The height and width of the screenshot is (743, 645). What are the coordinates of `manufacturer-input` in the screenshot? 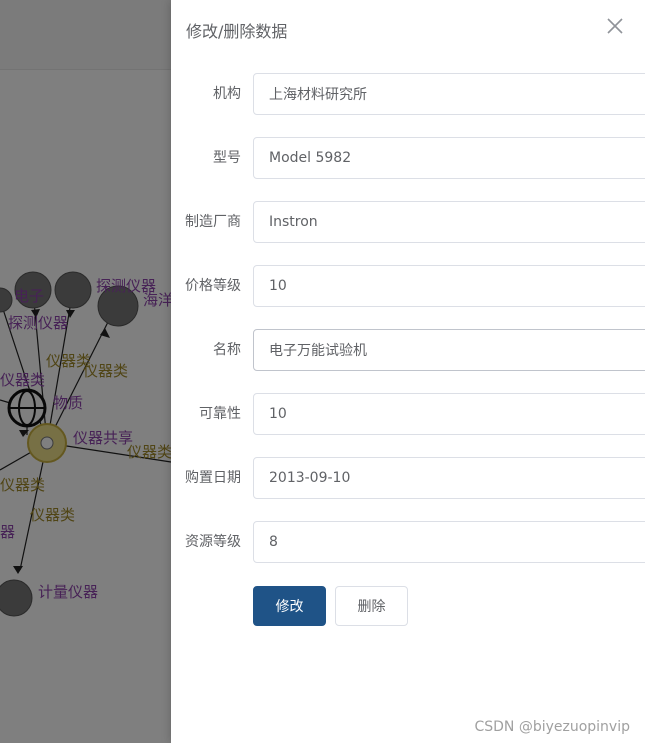 It's located at (449, 222).